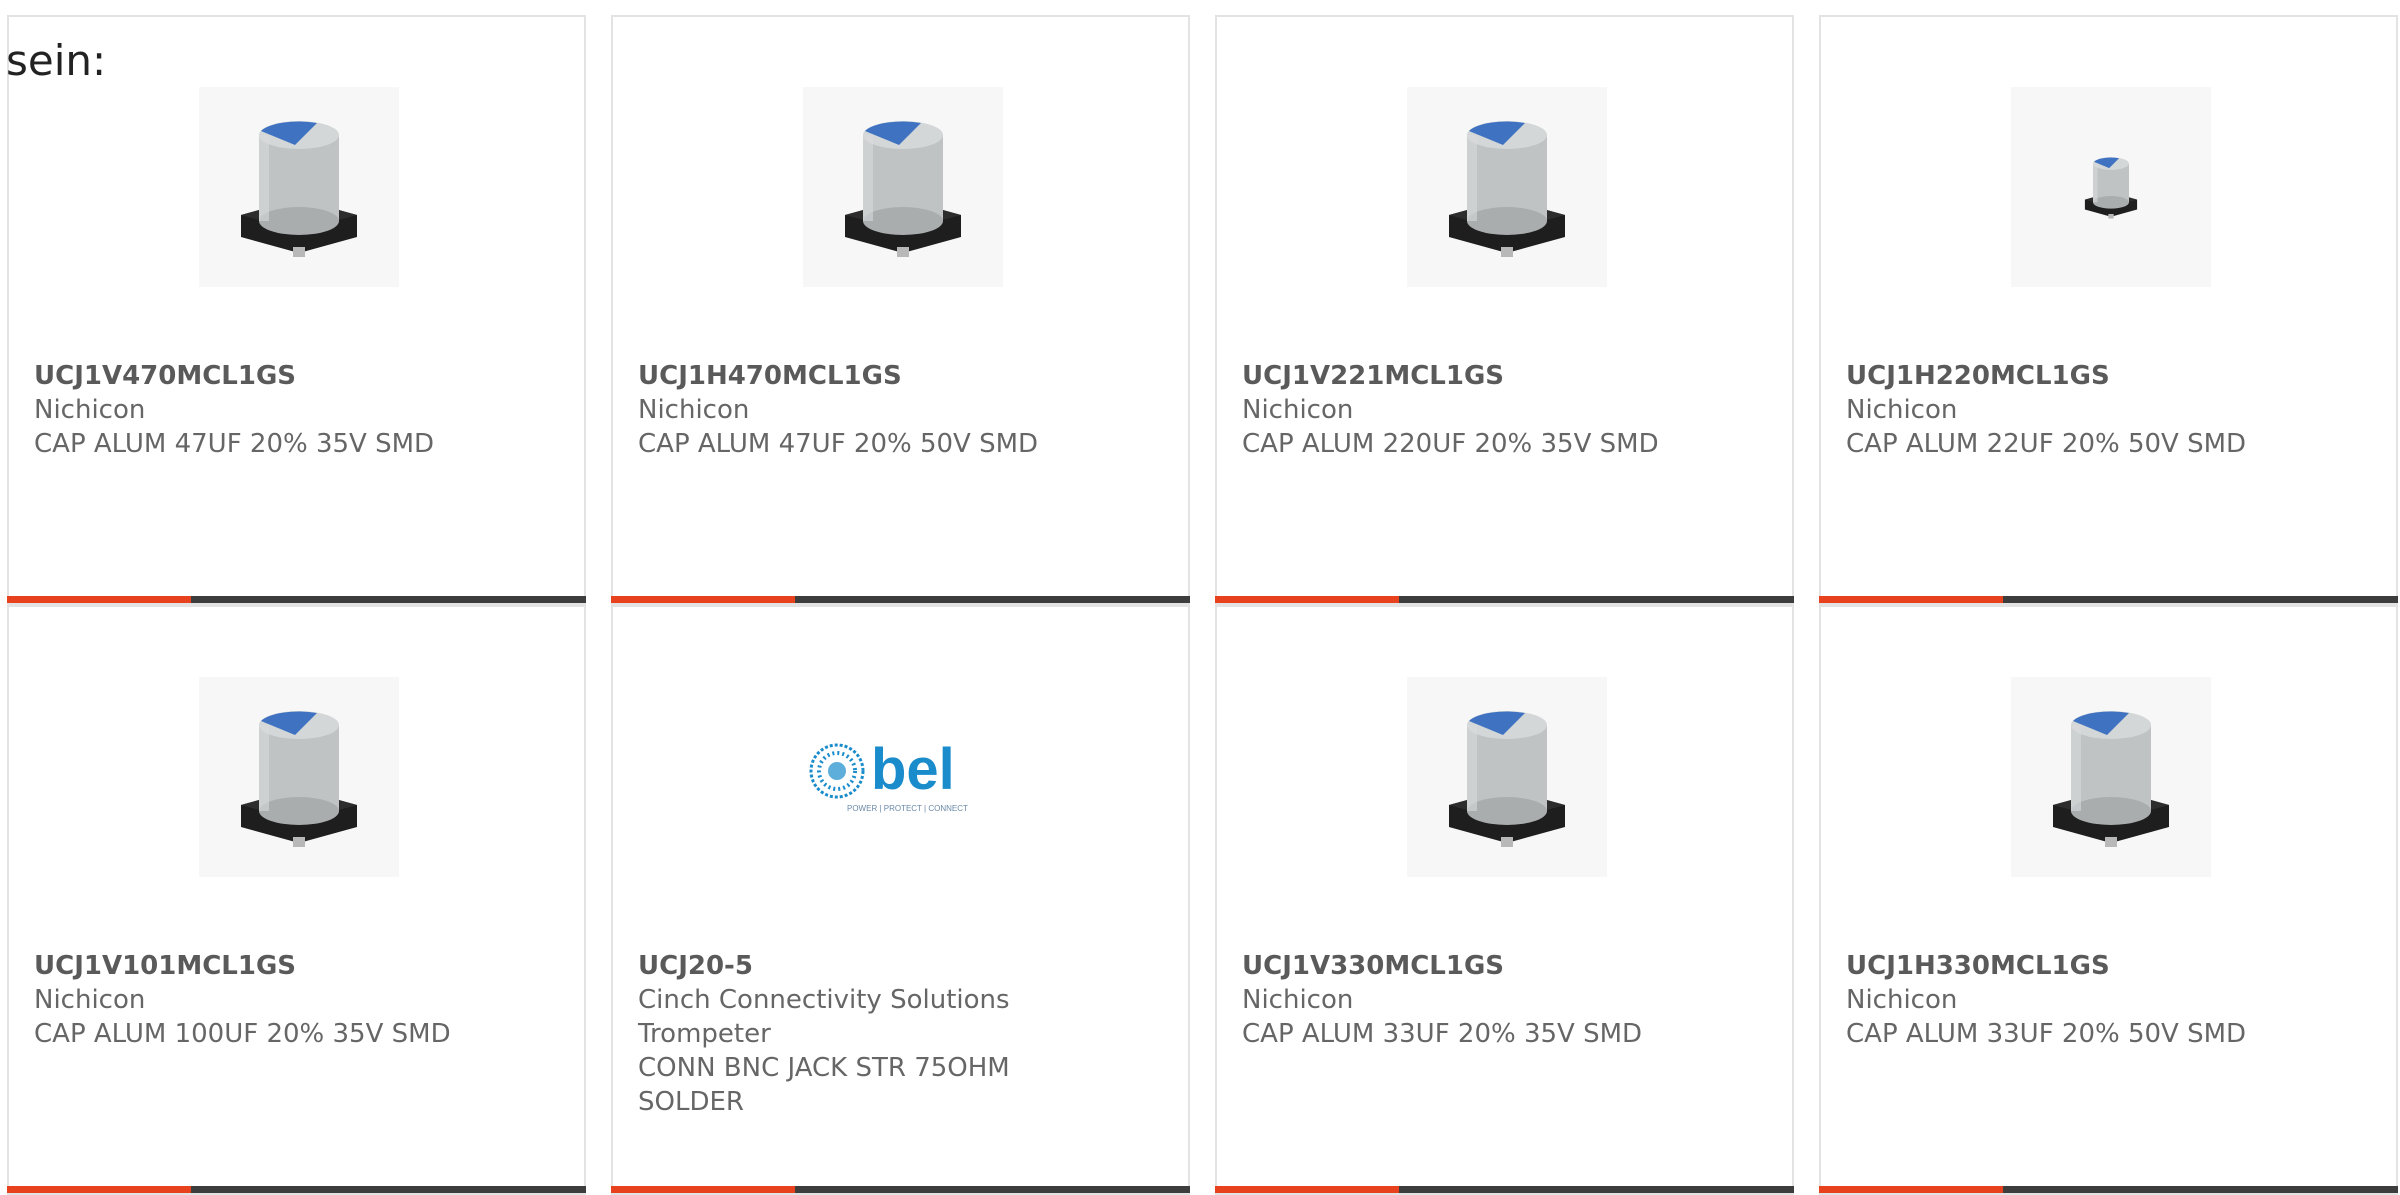 Image resolution: width=2400 pixels, height=1195 pixels. What do you see at coordinates (56, 60) in the screenshot?
I see `lead-text: sein:` at bounding box center [56, 60].